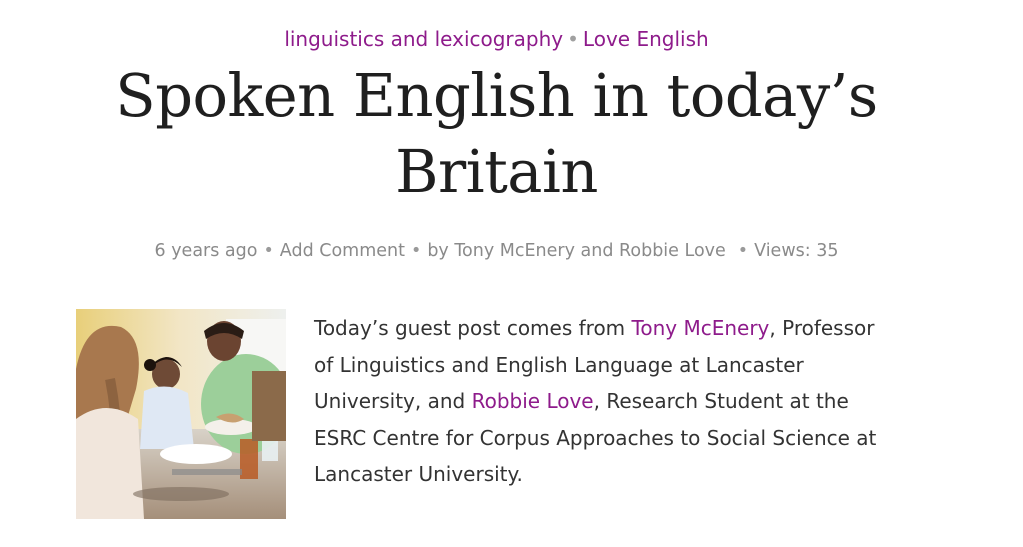  I want to click on intro-text: , Research Student at the, so click(721, 401).